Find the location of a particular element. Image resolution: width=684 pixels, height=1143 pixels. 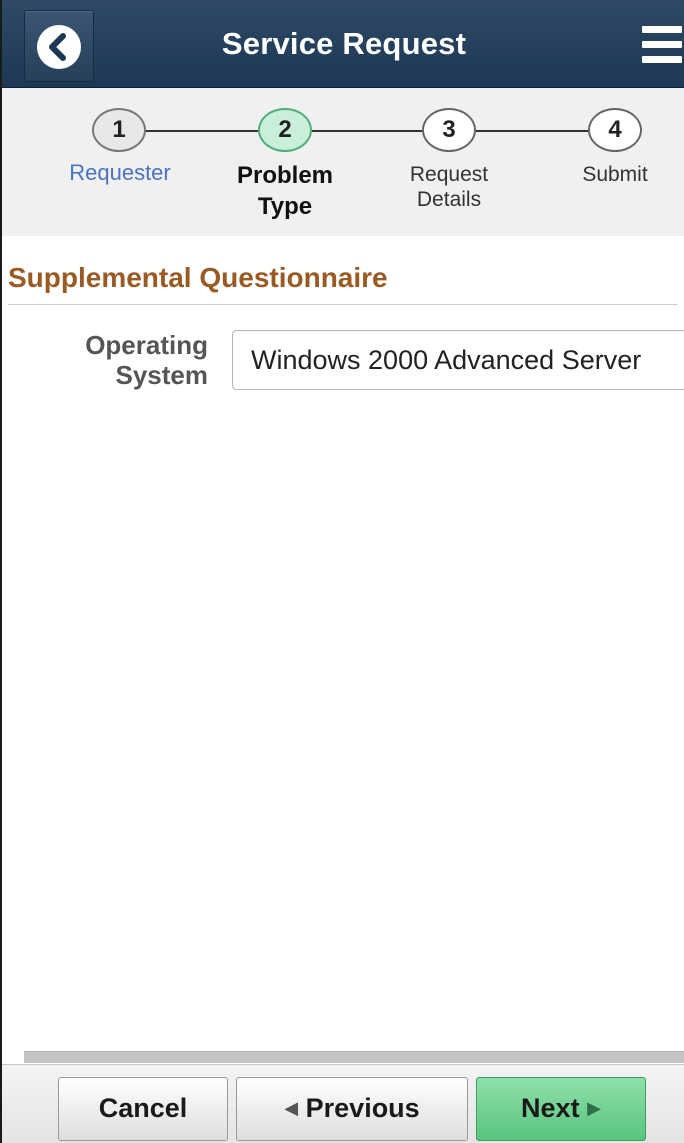

step-1-button: 1 is located at coordinates (119, 130).